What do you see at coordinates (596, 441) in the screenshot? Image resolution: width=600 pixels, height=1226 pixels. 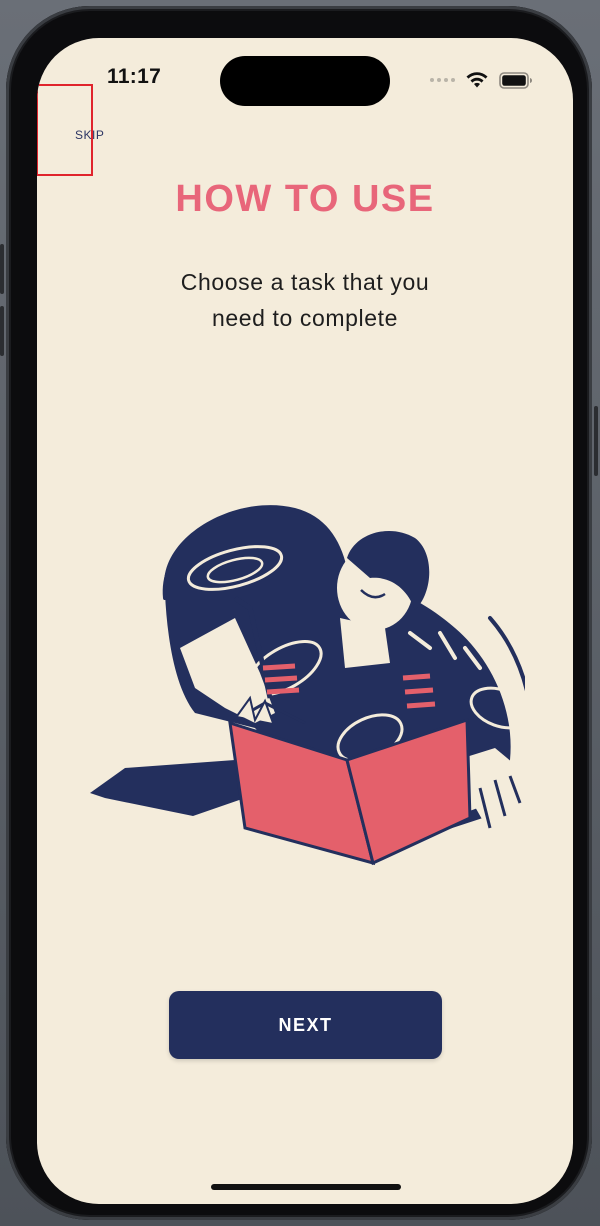 I see `power-button` at bounding box center [596, 441].